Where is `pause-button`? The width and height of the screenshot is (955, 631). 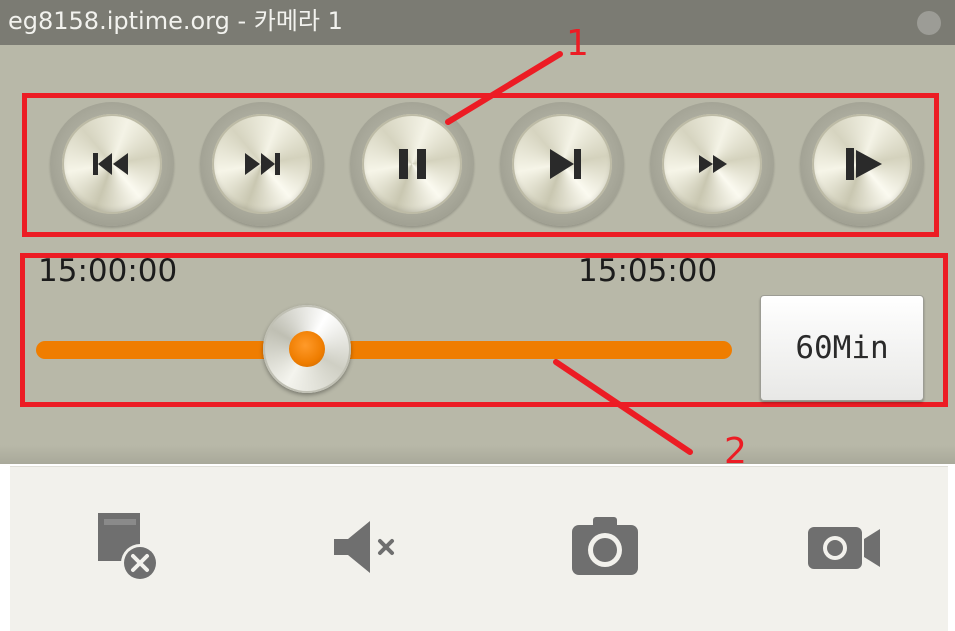 pause-button is located at coordinates (412, 164).